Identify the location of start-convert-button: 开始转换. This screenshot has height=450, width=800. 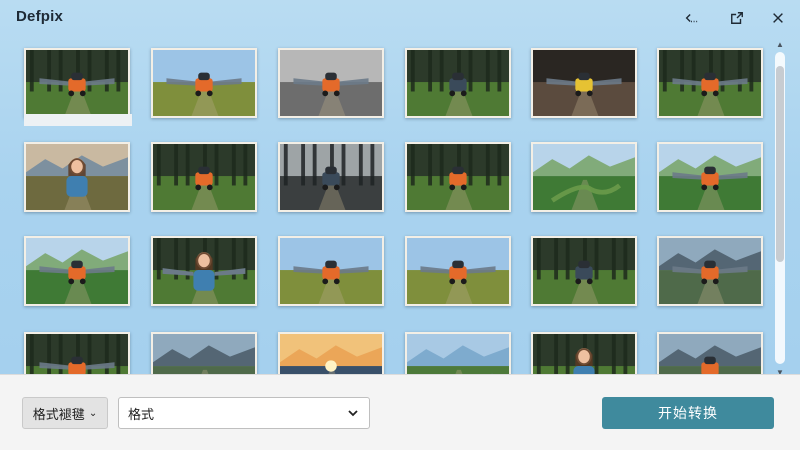
(688, 413).